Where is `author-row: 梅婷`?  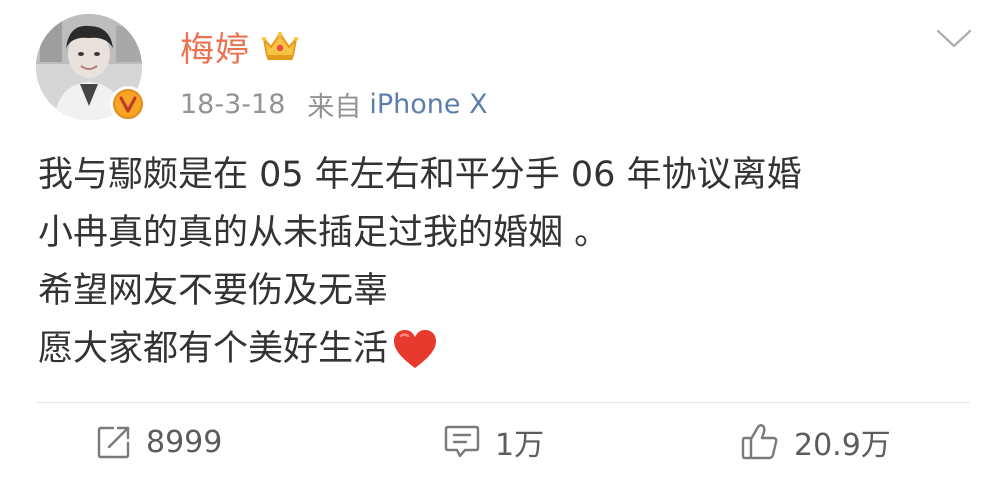
author-row: 梅婷 is located at coordinates (240, 46).